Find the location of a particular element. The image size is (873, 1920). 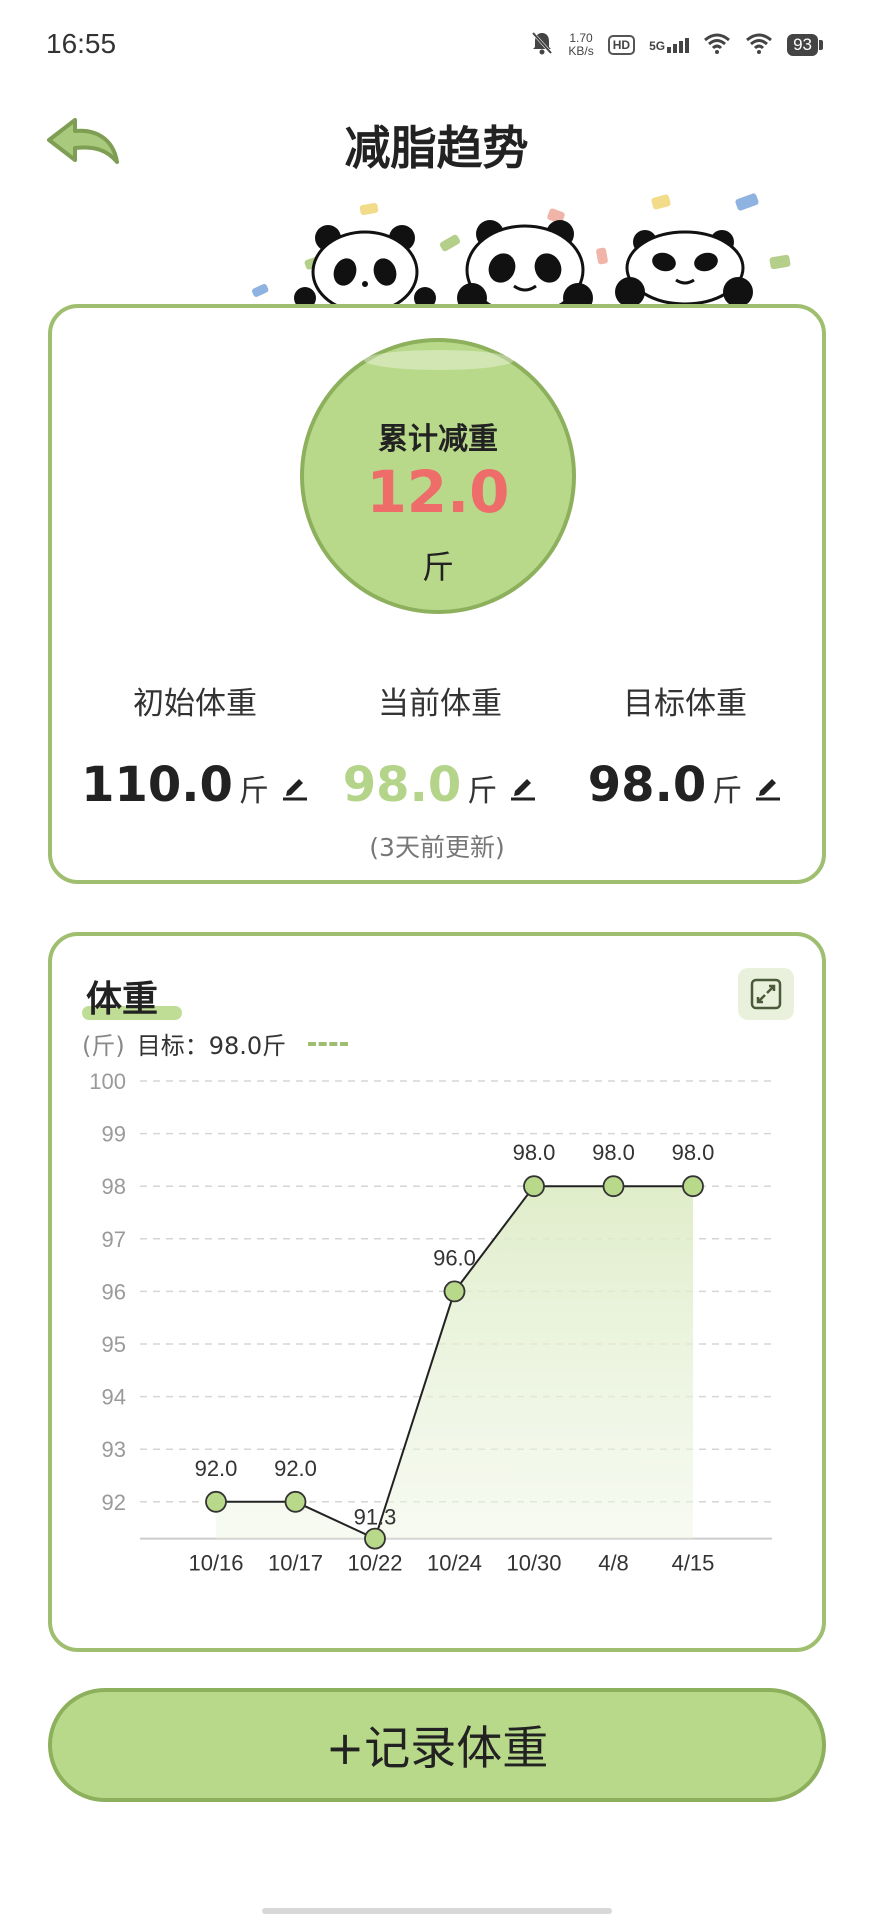

target-weight-value: 98.0 is located at coordinates (647, 785).